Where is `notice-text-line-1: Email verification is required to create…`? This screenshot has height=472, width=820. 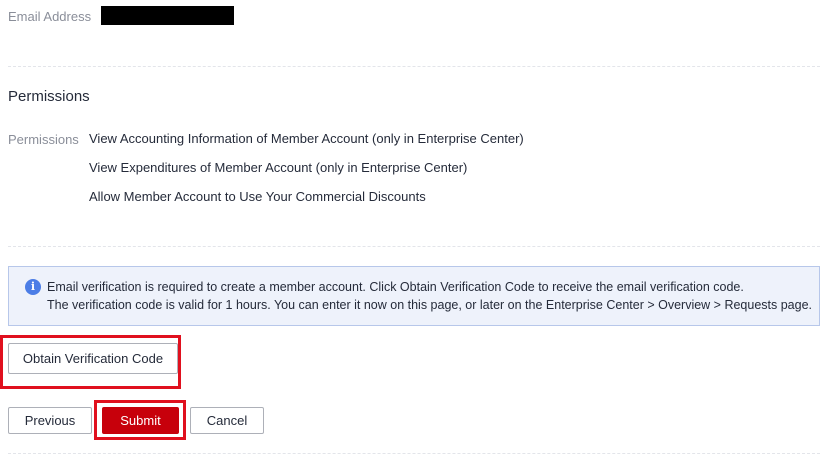
notice-text-line-1: Email verification is required to create… is located at coordinates (395, 287).